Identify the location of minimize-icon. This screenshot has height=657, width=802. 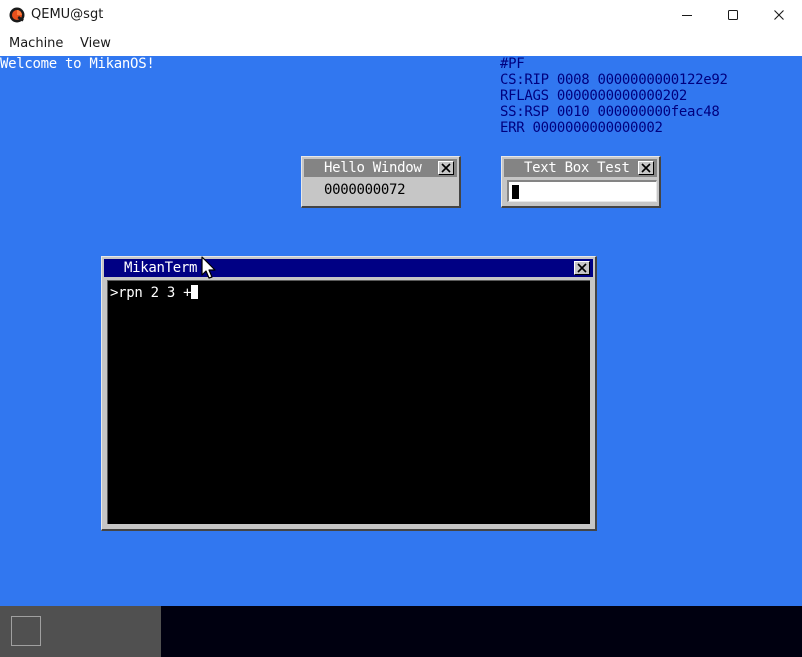
(687, 15).